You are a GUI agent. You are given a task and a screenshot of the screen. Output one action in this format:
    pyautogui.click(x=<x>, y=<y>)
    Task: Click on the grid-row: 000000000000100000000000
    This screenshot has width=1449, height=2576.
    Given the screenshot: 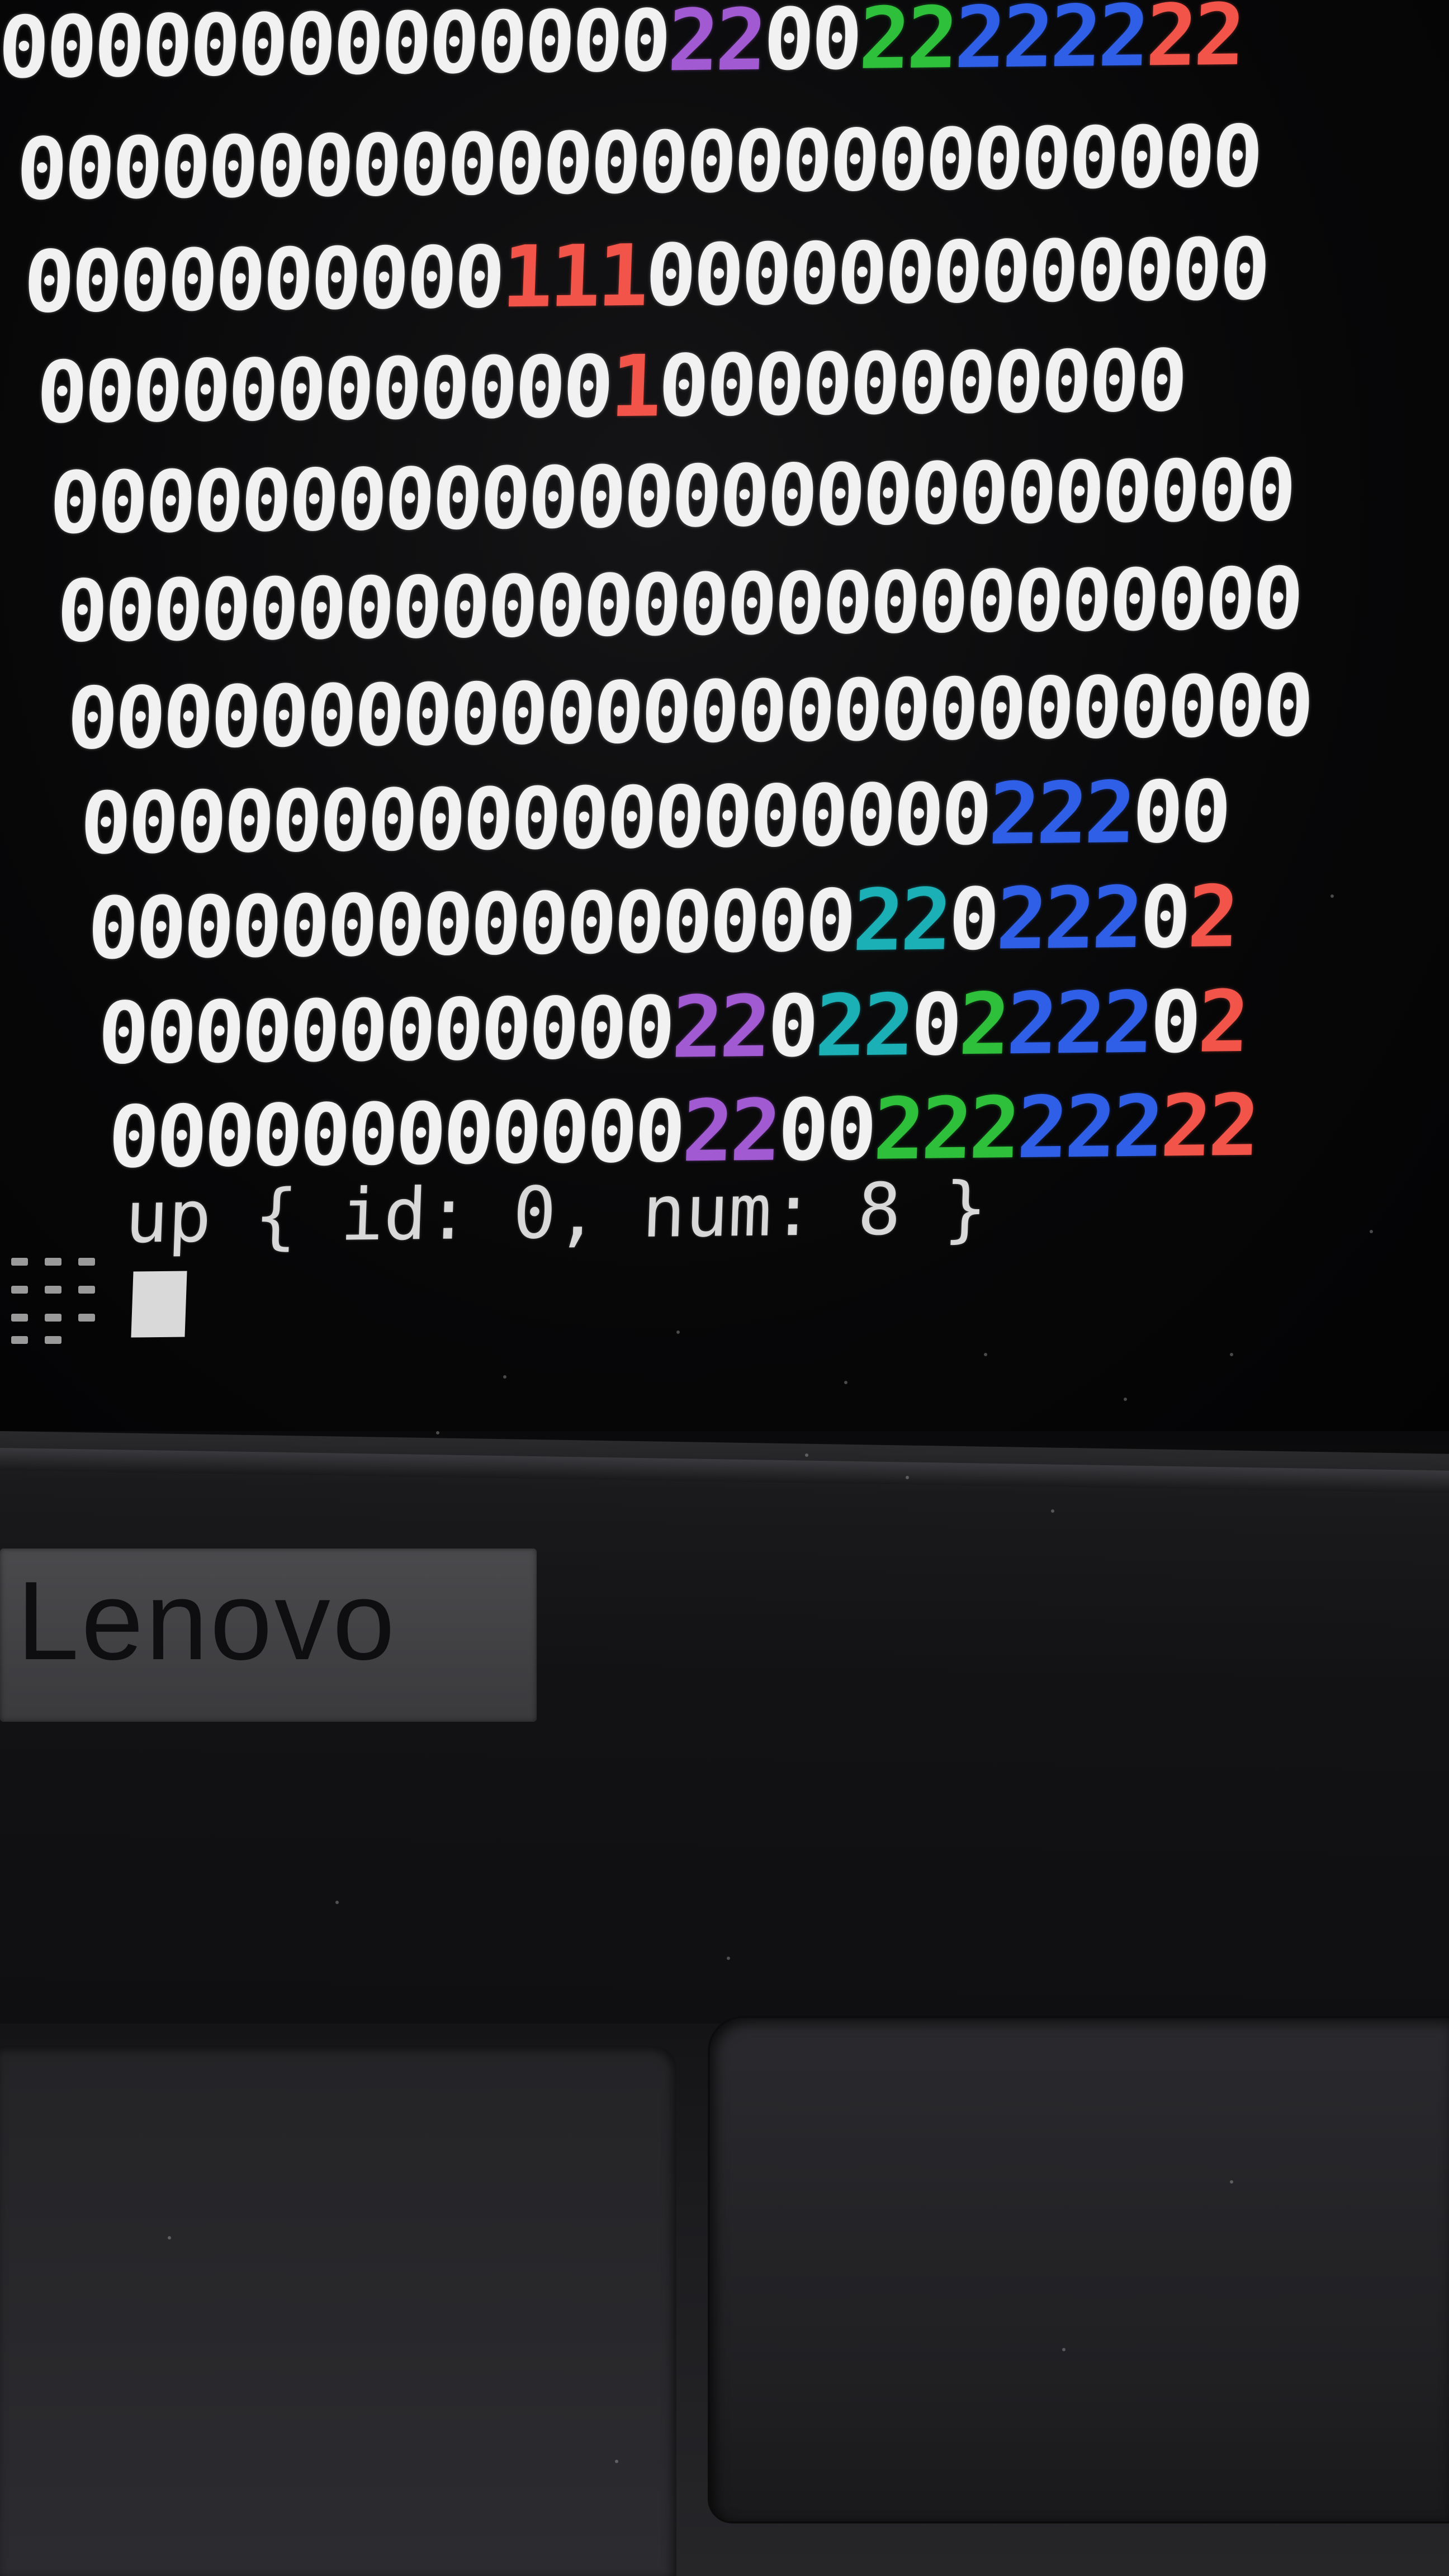 What is the action you would take?
    pyautogui.click(x=610, y=387)
    